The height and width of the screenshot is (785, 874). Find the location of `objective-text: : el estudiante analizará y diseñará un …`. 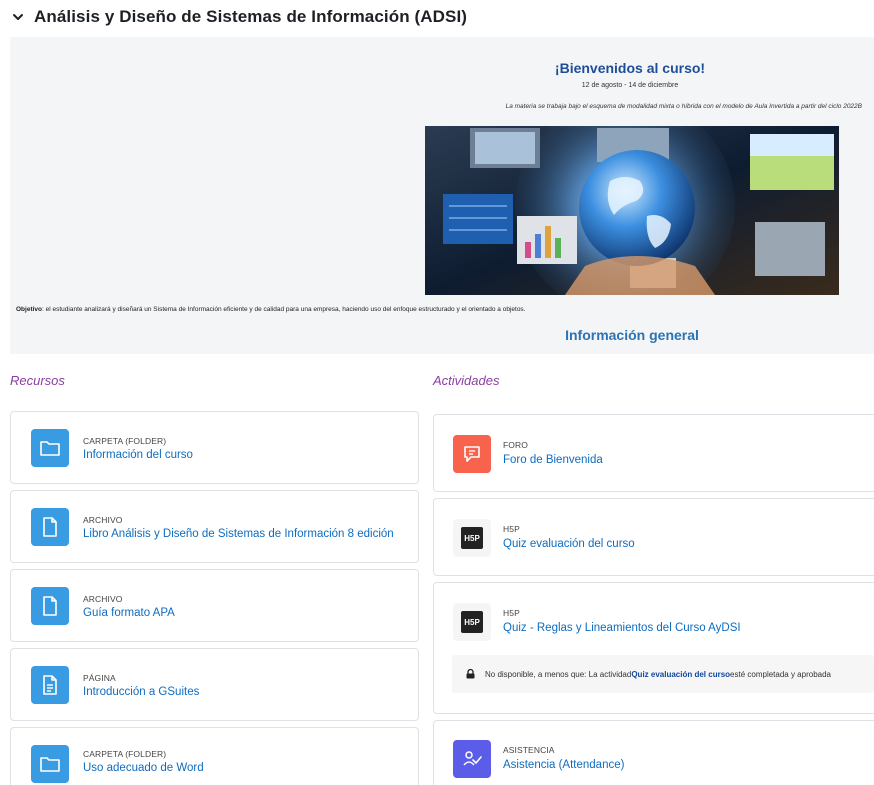

objective-text: : el estudiante analizará y diseñará un … is located at coordinates (284, 309).